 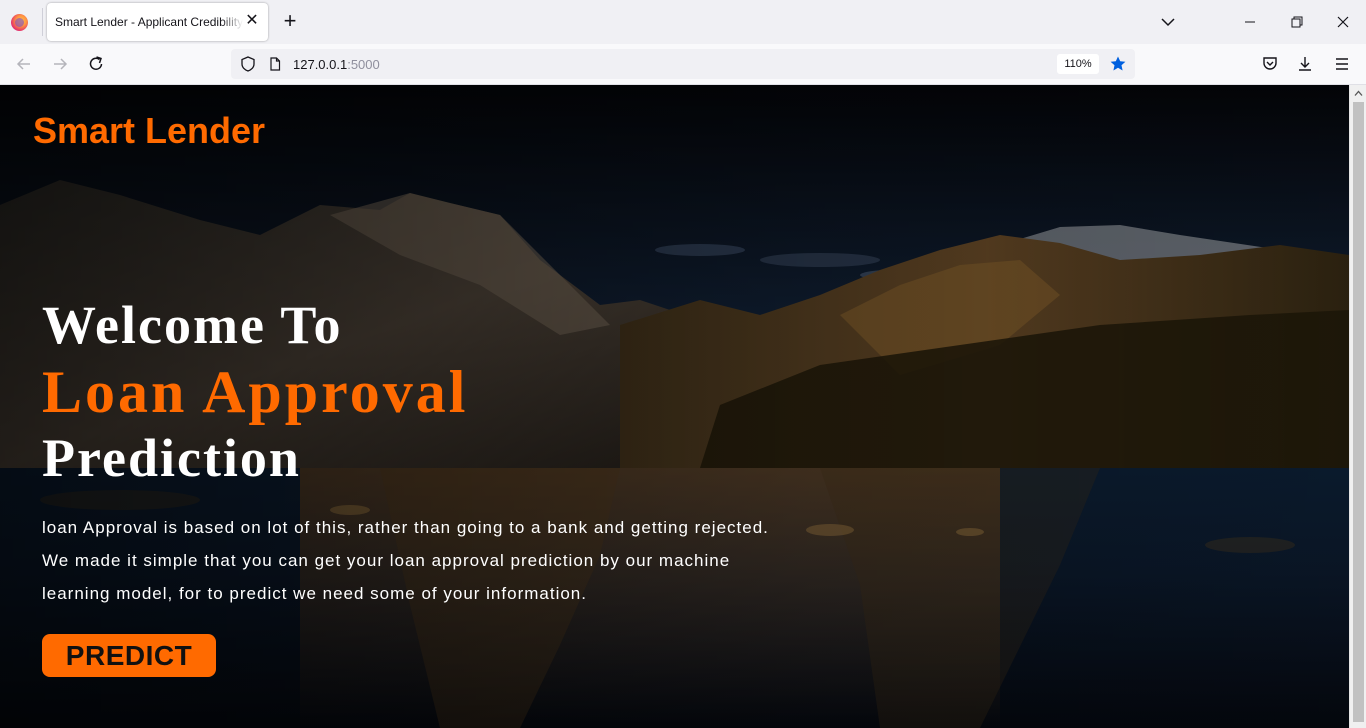 I want to click on forward-arrow-icon, so click(x=60, y=64).